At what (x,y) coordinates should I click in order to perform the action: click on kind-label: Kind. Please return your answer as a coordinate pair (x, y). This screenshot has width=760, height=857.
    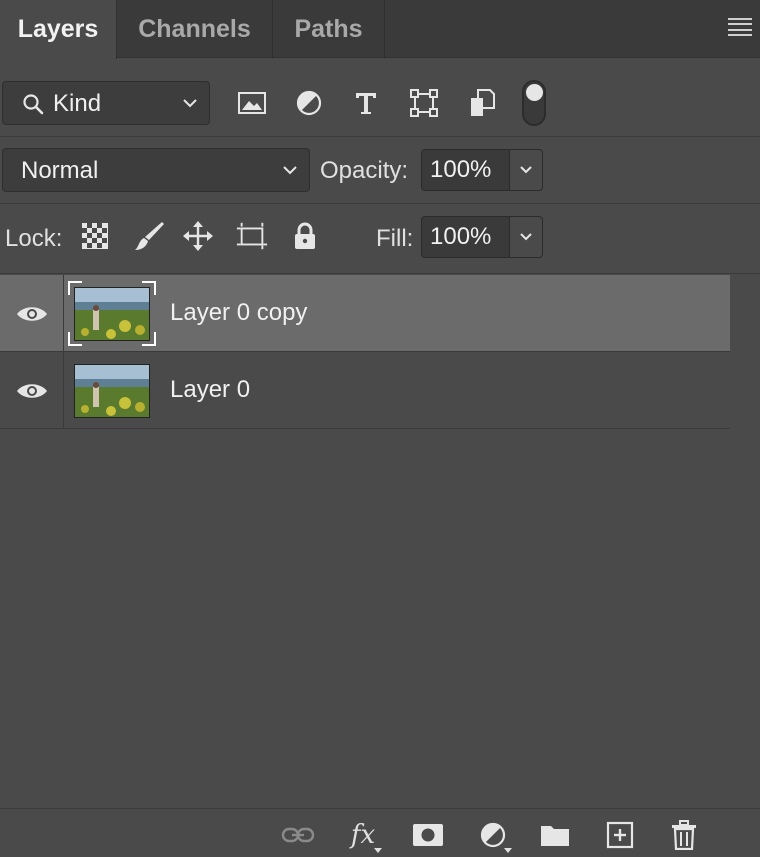
    Looking at the image, I should click on (77, 103).